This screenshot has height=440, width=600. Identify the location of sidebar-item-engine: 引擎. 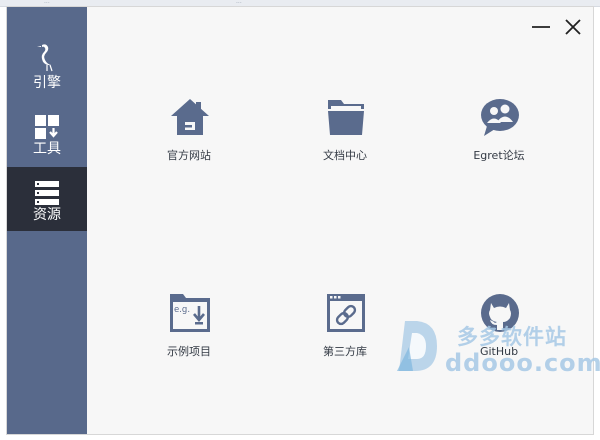
(47, 66).